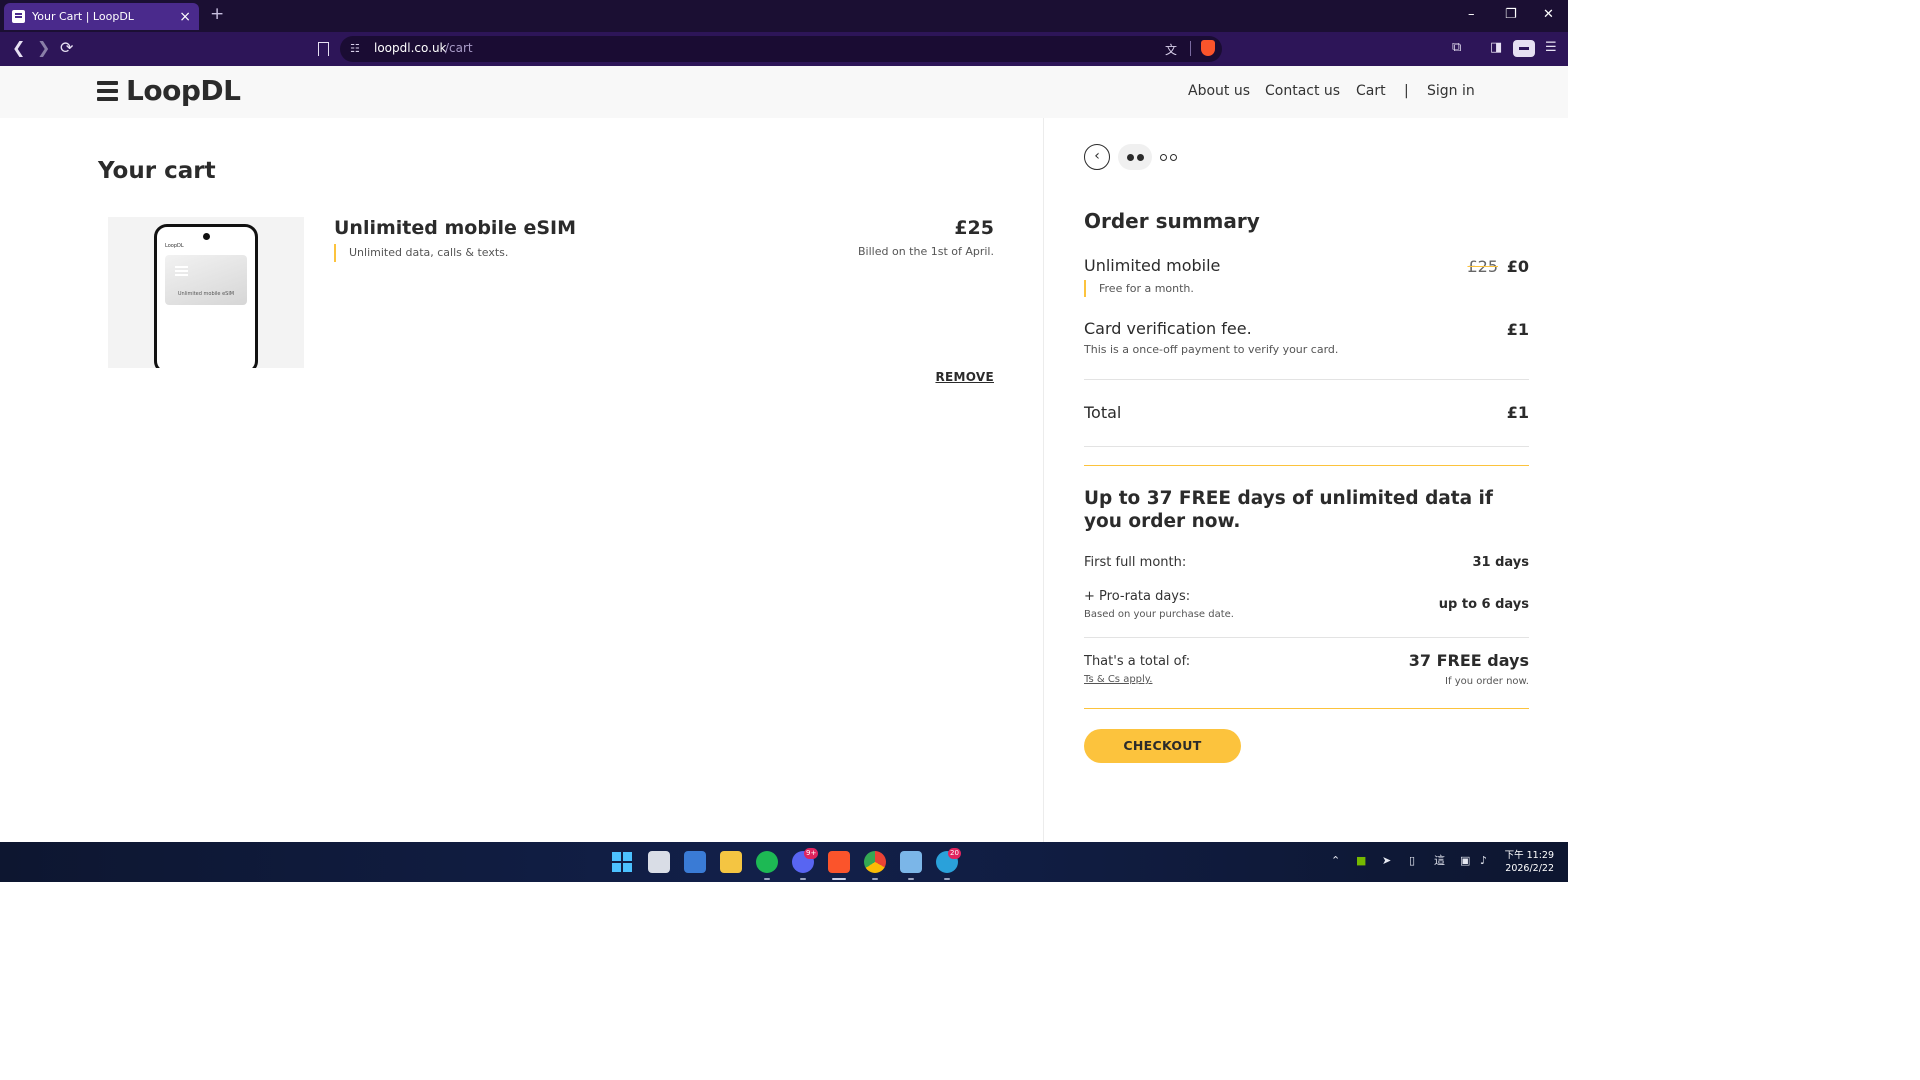 This screenshot has height=1080, width=1920. Describe the element at coordinates (784, 862) in the screenshot. I see `os-taskbar: 9+ 20 ⌃ ■ ➤ ▯ 這 ▣ ♪ 下午 11:29 2026/2/22` at that location.